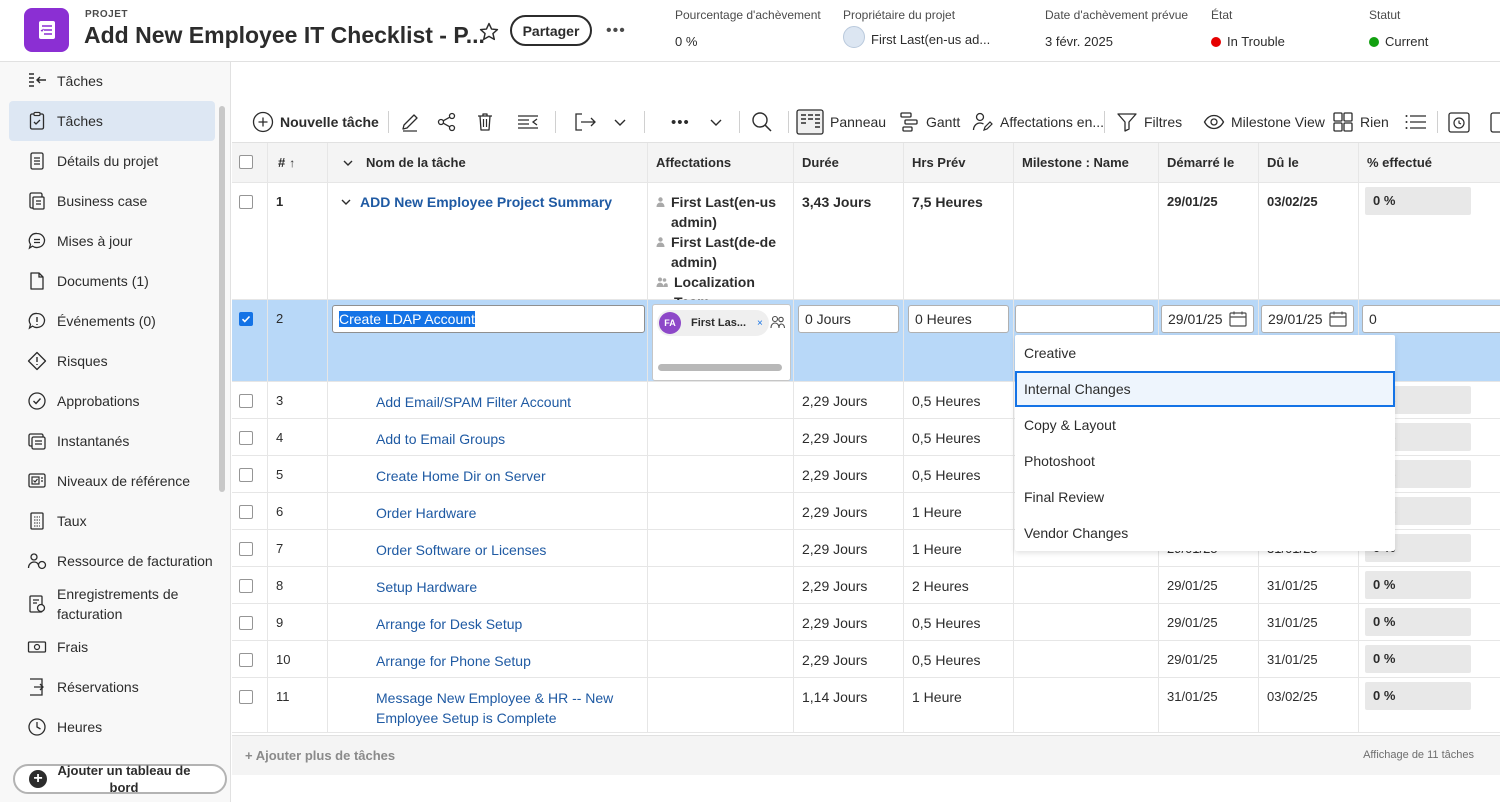 This screenshot has height=802, width=1500. I want to click on sidebar-item-hours: Heures, so click(112, 727).